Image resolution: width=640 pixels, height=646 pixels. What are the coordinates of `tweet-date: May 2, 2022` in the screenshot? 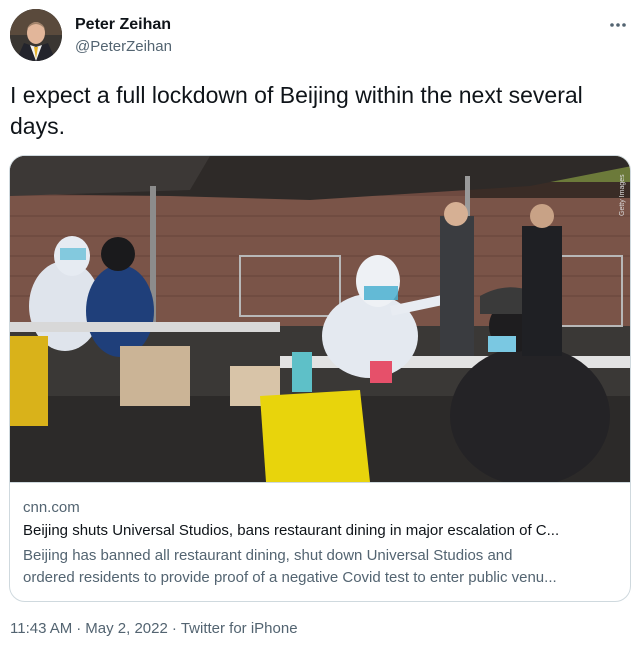 It's located at (126, 628).